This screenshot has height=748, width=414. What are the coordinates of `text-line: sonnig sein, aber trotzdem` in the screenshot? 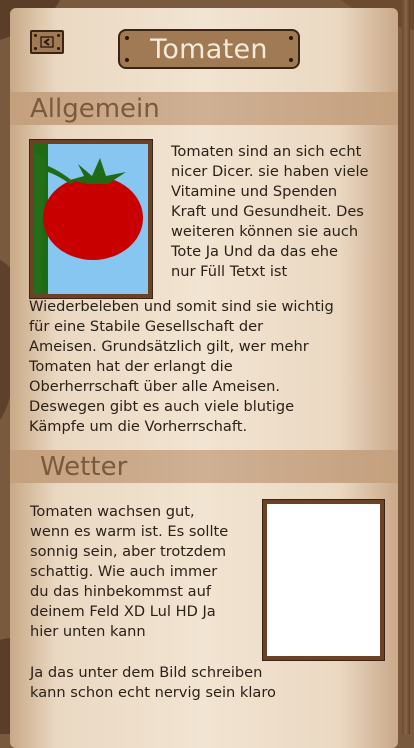 It's located at (128, 551).